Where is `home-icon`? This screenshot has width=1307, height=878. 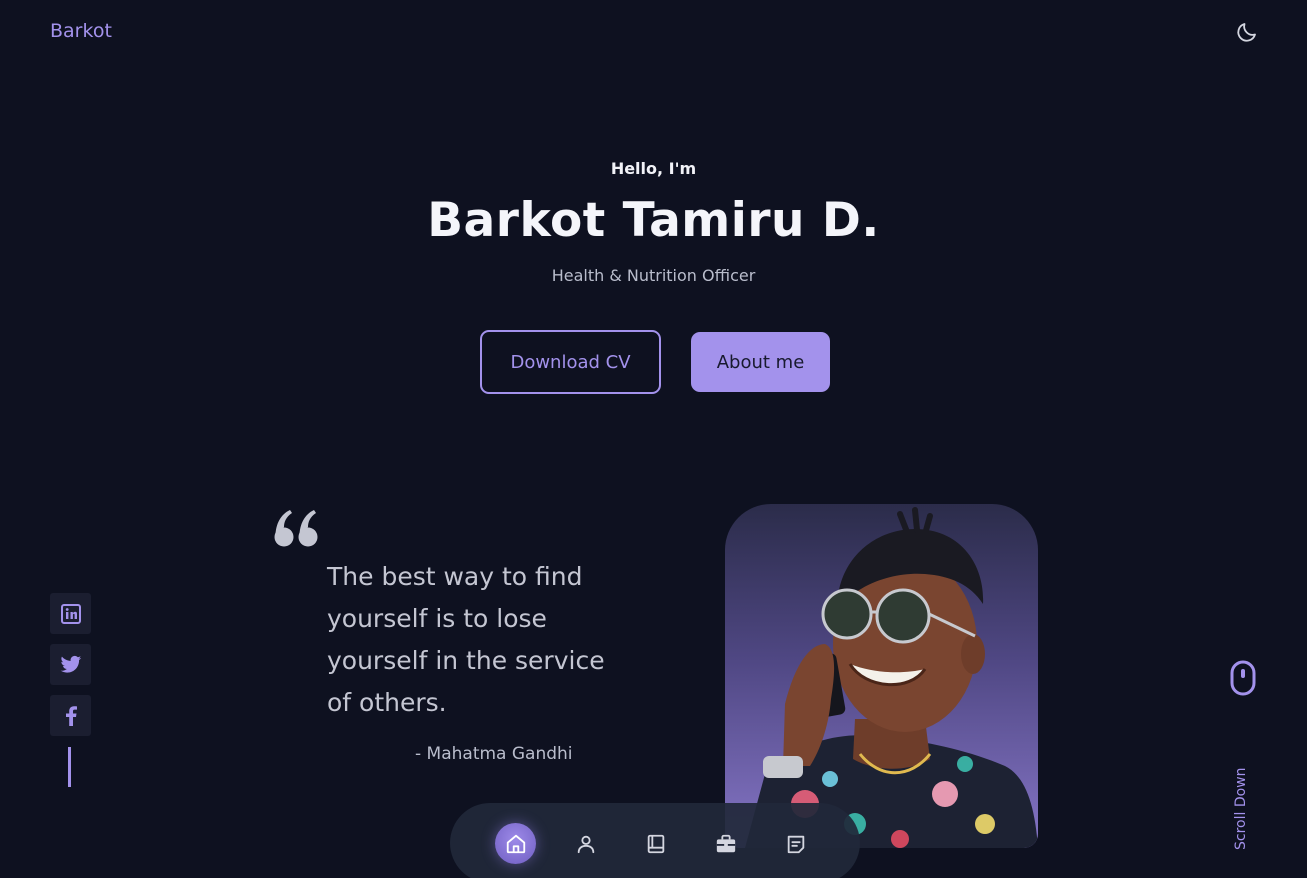
home-icon is located at coordinates (515, 843).